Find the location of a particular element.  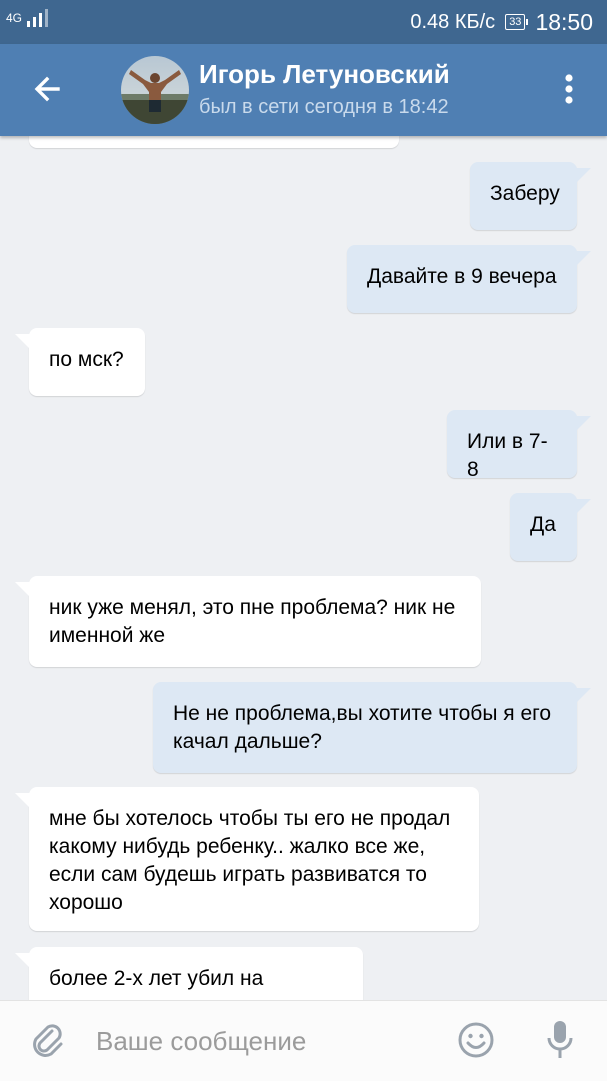

mic-icon is located at coordinates (560, 1039).